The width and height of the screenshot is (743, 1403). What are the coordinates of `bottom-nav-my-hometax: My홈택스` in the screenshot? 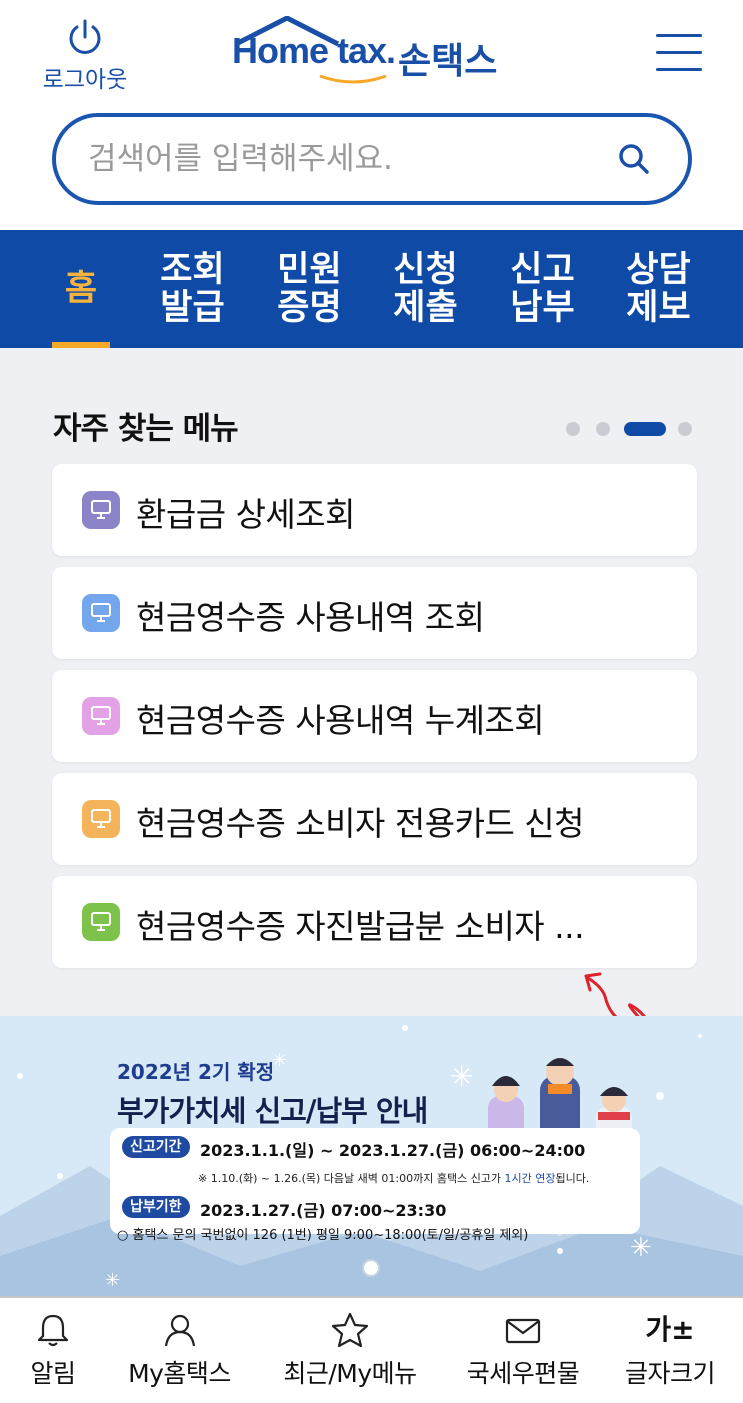 It's located at (179, 1351).